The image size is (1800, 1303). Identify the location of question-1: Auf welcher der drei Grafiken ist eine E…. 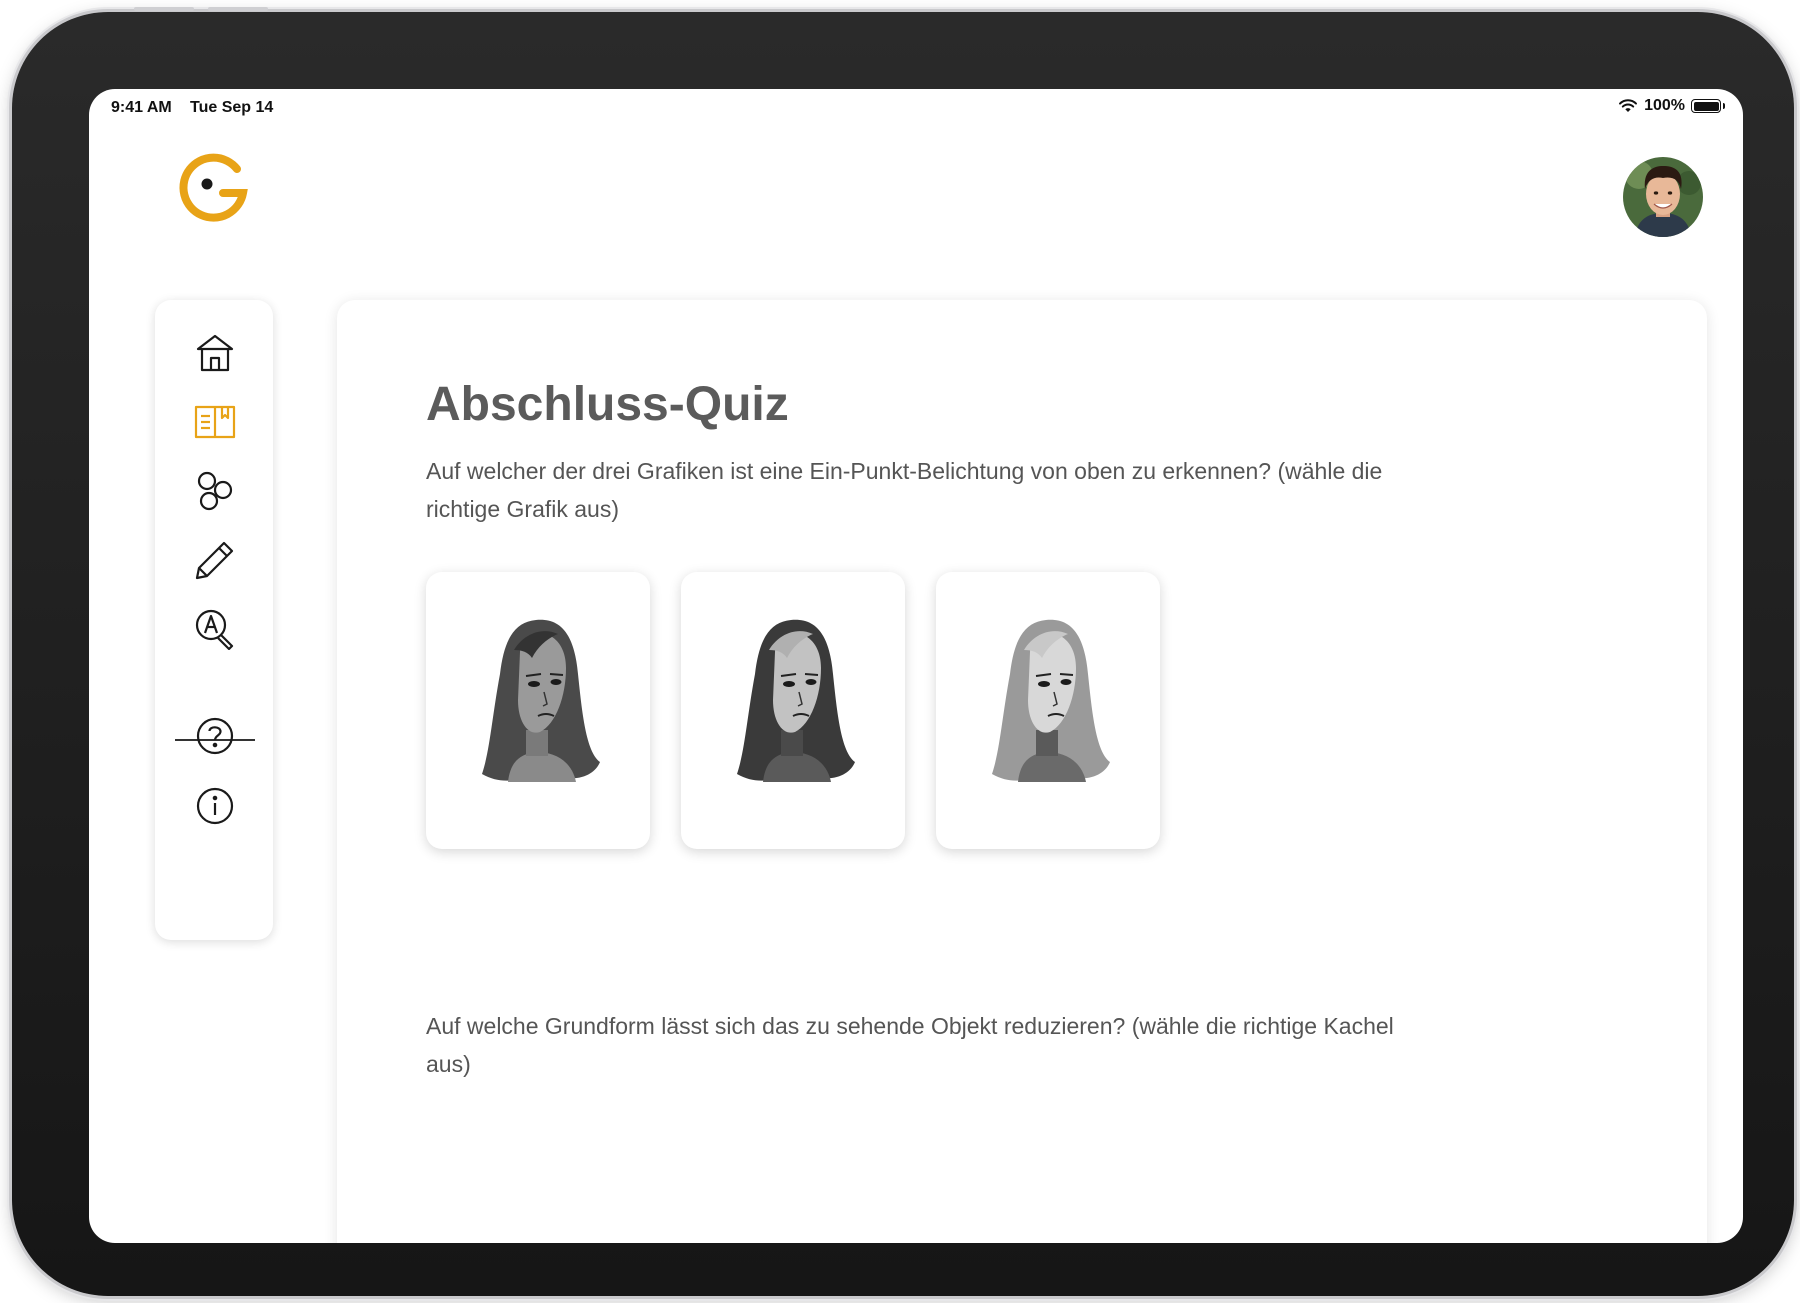
(904, 490).